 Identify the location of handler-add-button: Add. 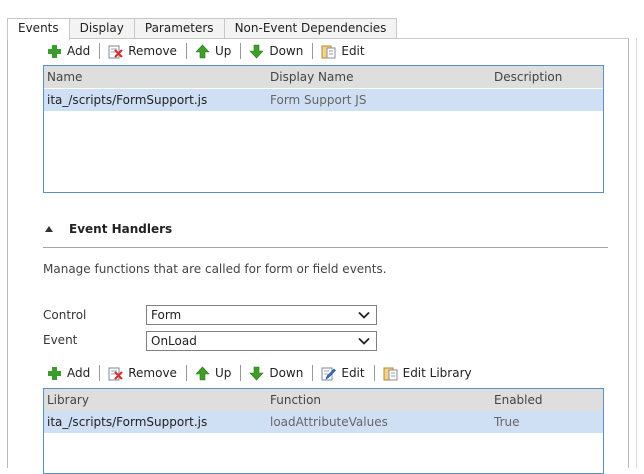
(69, 373).